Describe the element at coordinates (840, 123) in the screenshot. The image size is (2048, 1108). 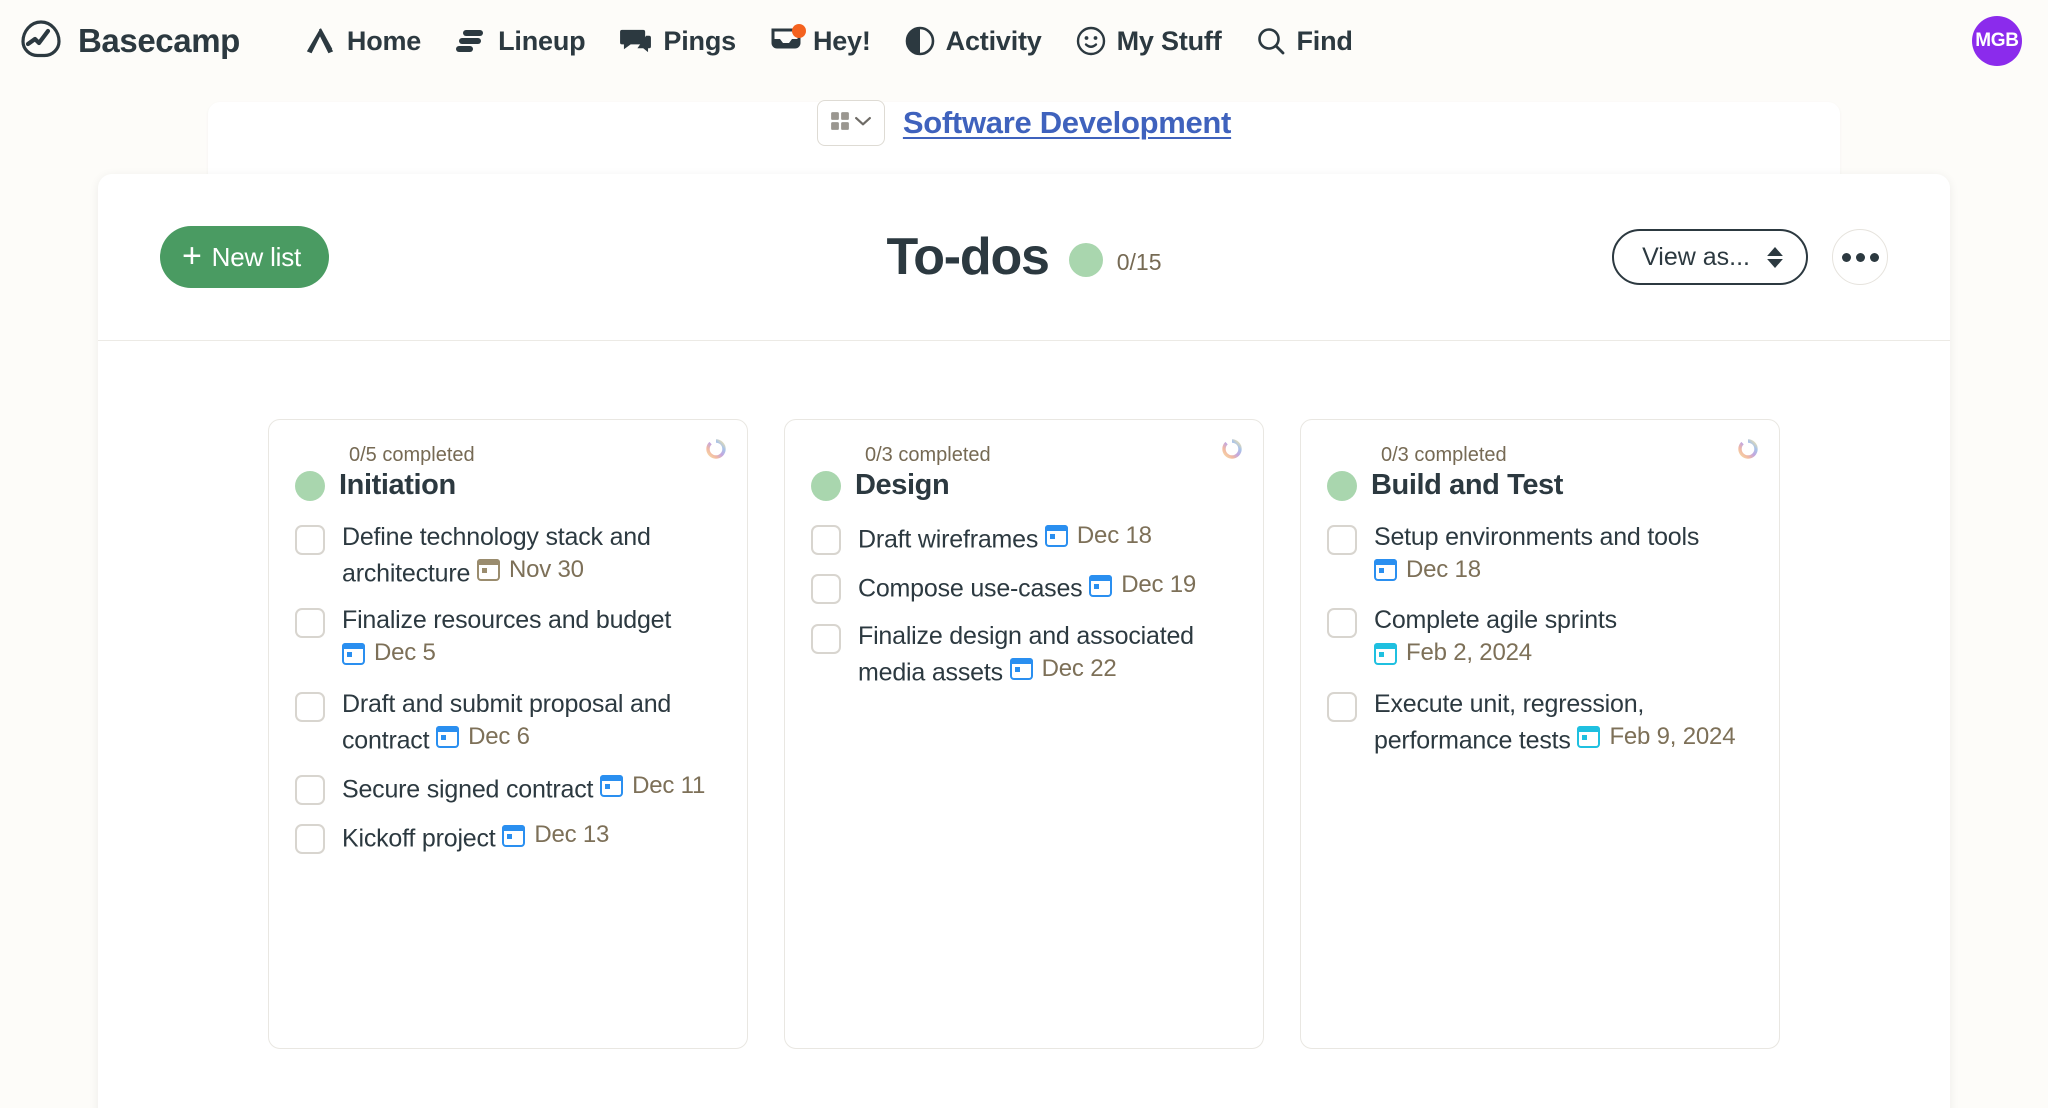
I see `grid-icon` at that location.